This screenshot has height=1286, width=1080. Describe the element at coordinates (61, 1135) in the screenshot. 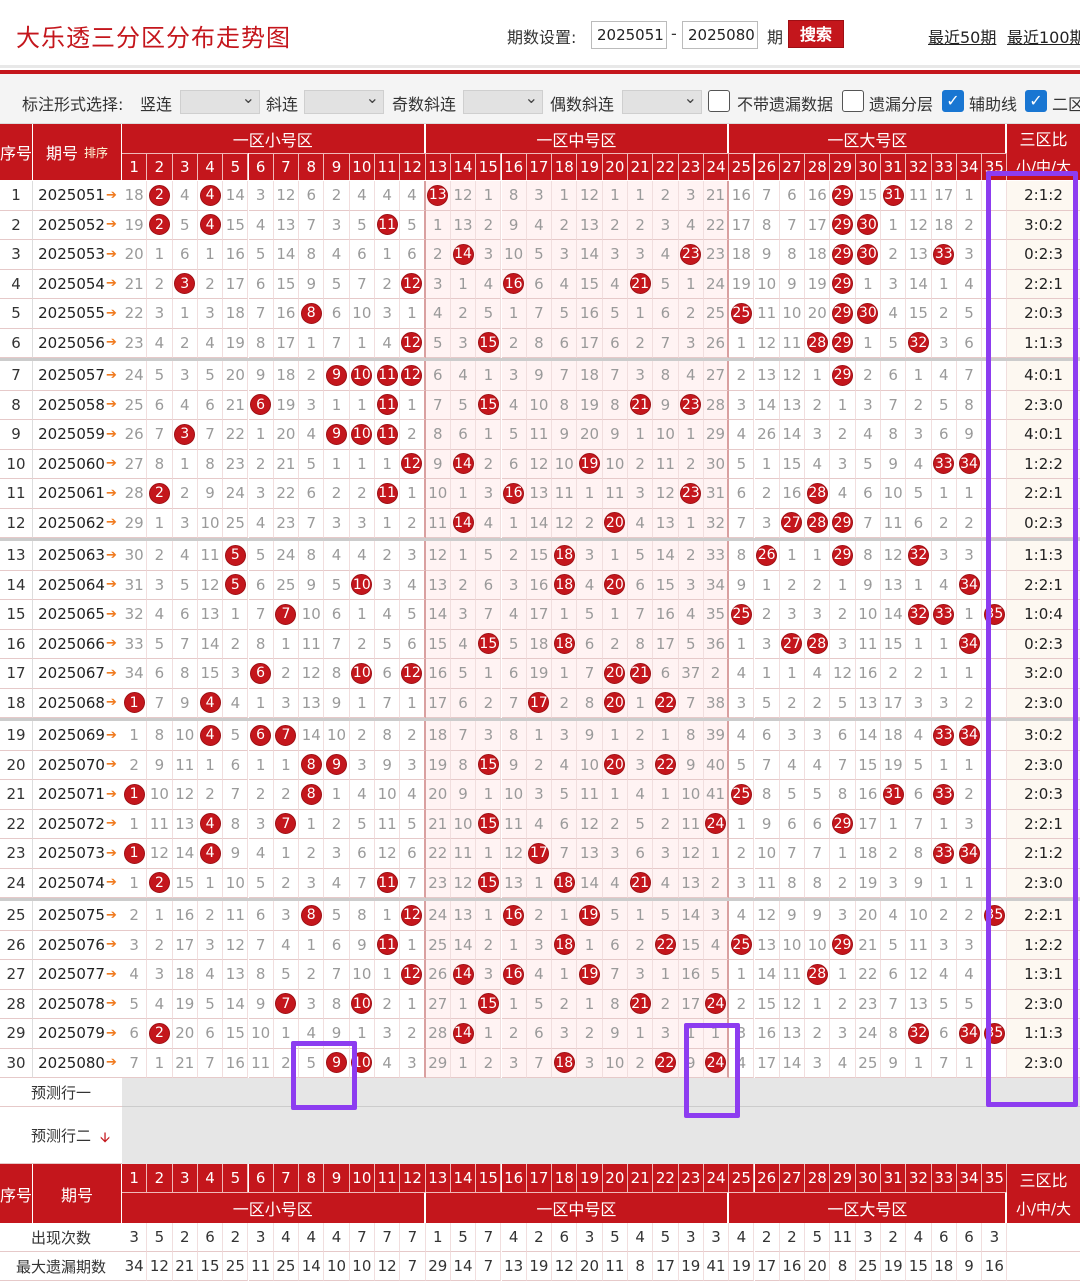

I see `predict-row-two: 预测行二 🡫` at that location.